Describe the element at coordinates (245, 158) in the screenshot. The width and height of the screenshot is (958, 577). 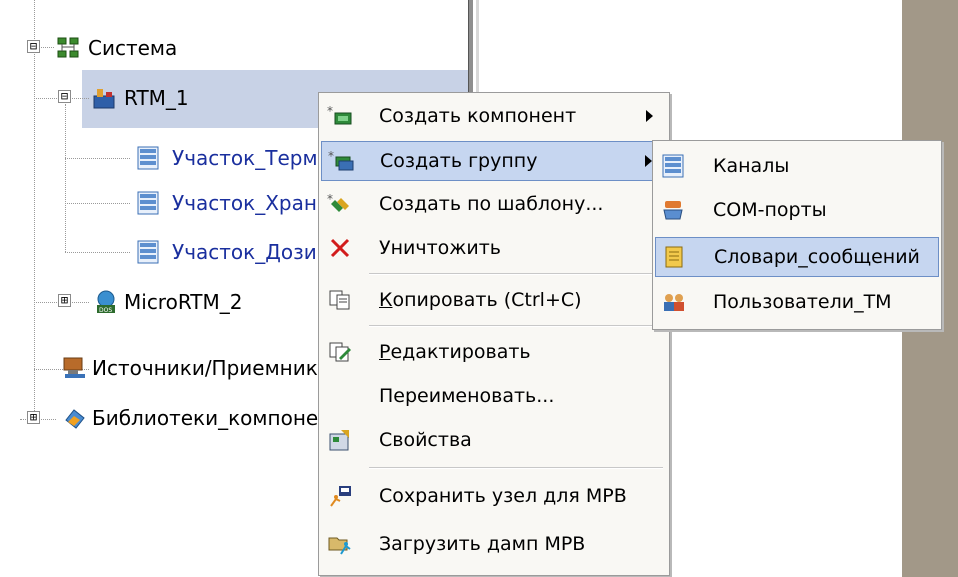
I see `tree-item-section-1: Участок_Терм` at that location.